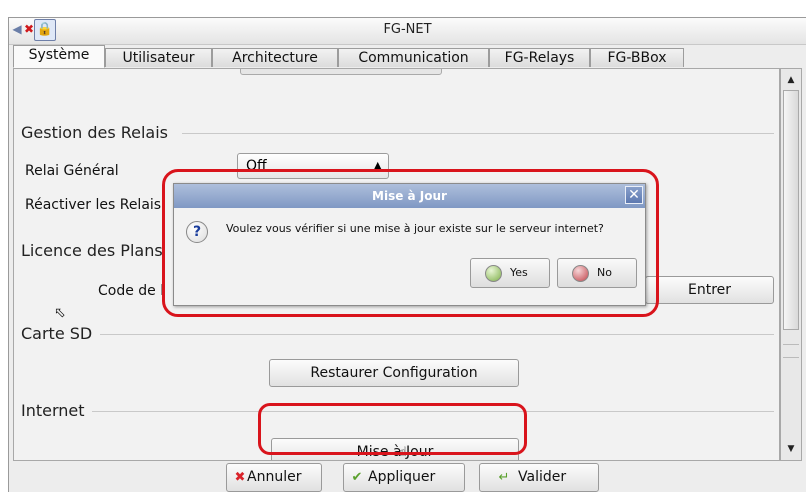 Image resolution: width=806 pixels, height=492 pixels. Describe the element at coordinates (542, 477) in the screenshot. I see `valider-label: Valider` at that location.